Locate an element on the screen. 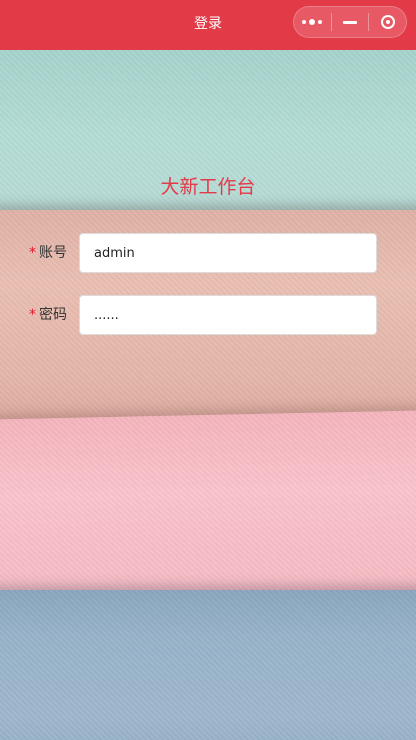 This screenshot has height=740, width=416. mini-program-capsule is located at coordinates (350, 22).